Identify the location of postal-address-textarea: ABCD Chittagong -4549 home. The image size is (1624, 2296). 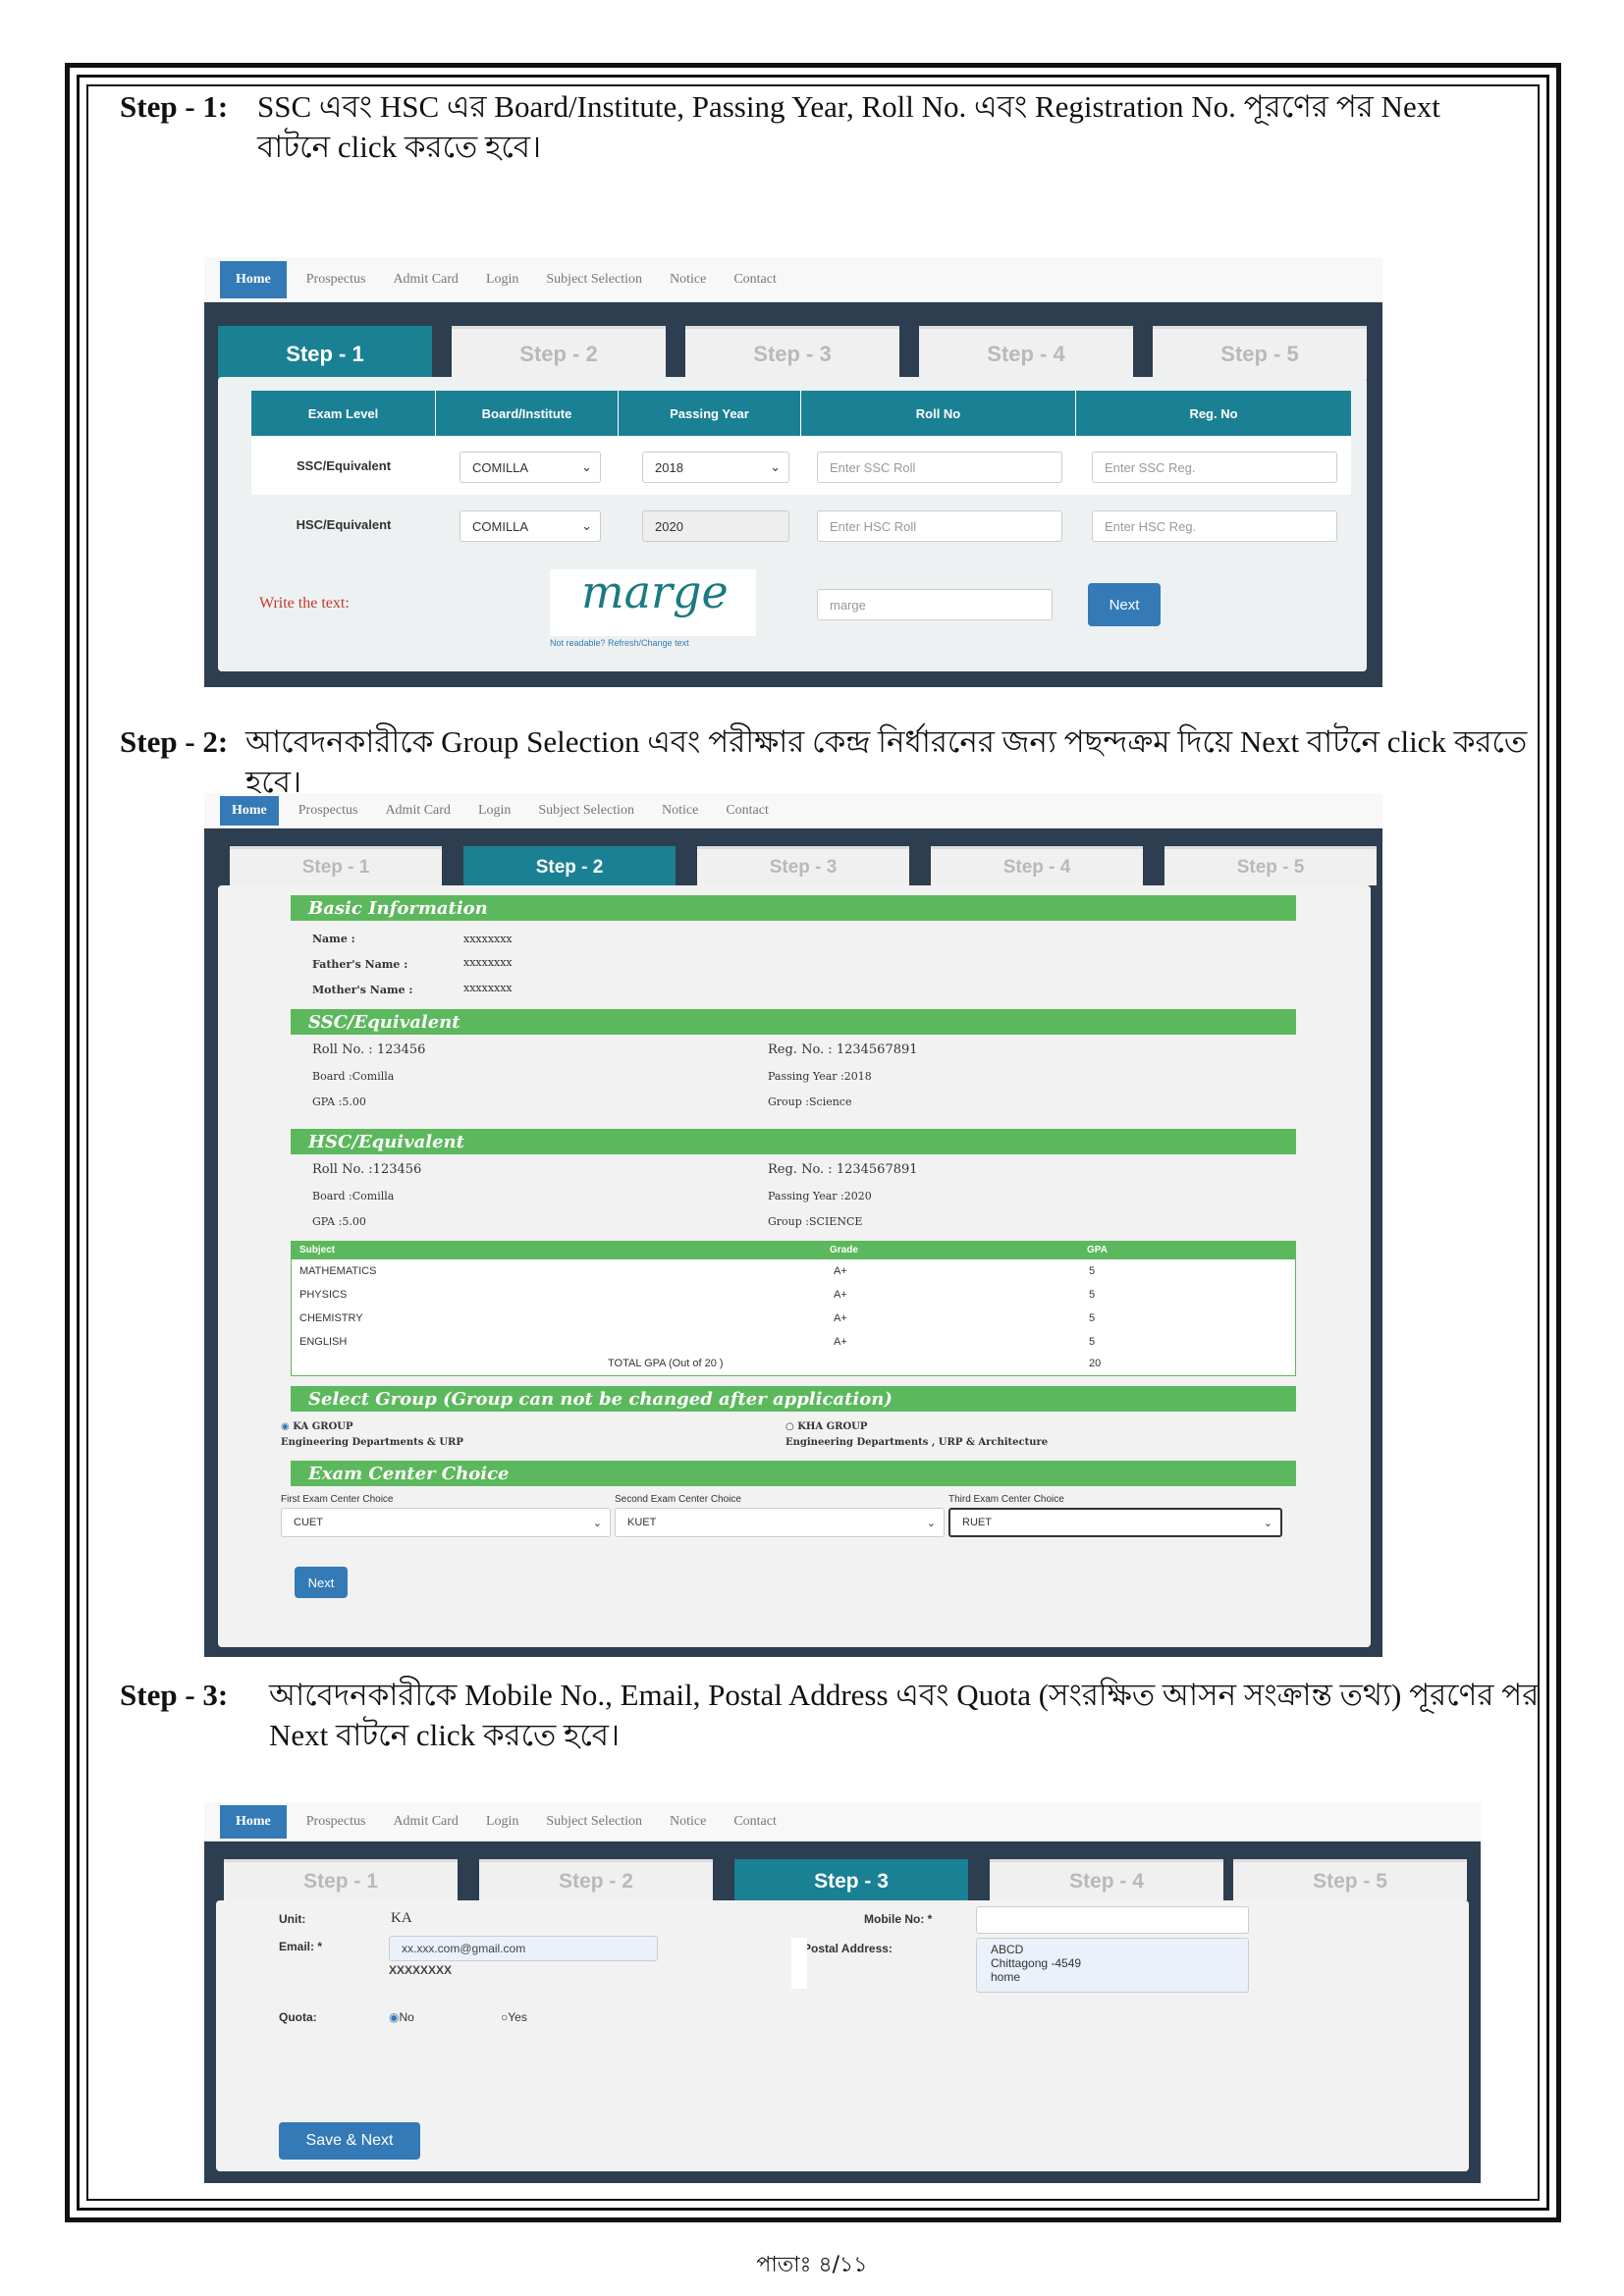
(1112, 1965).